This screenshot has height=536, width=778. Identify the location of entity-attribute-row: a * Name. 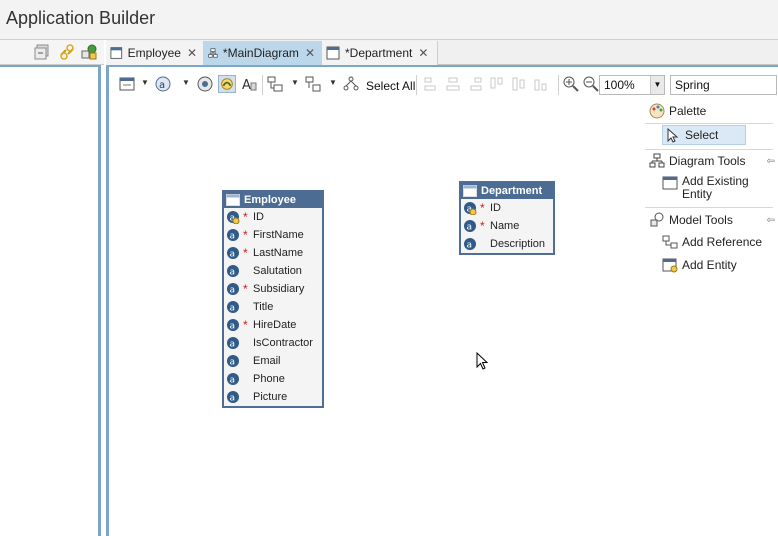
(507, 226).